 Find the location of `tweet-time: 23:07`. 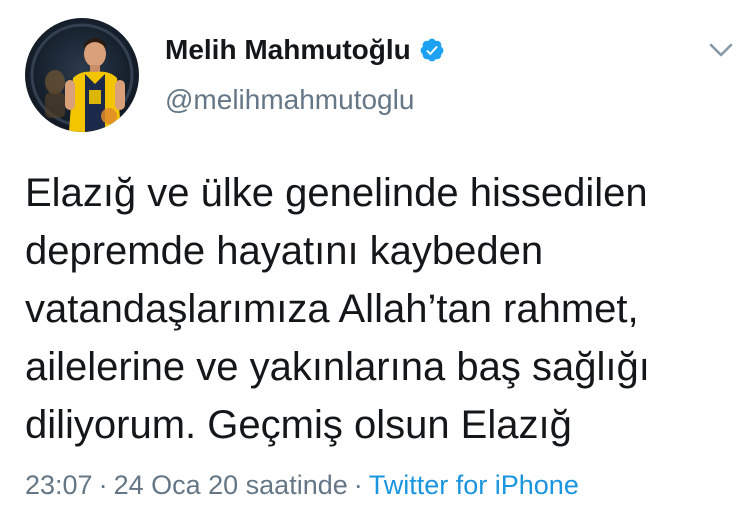

tweet-time: 23:07 is located at coordinates (59, 485).